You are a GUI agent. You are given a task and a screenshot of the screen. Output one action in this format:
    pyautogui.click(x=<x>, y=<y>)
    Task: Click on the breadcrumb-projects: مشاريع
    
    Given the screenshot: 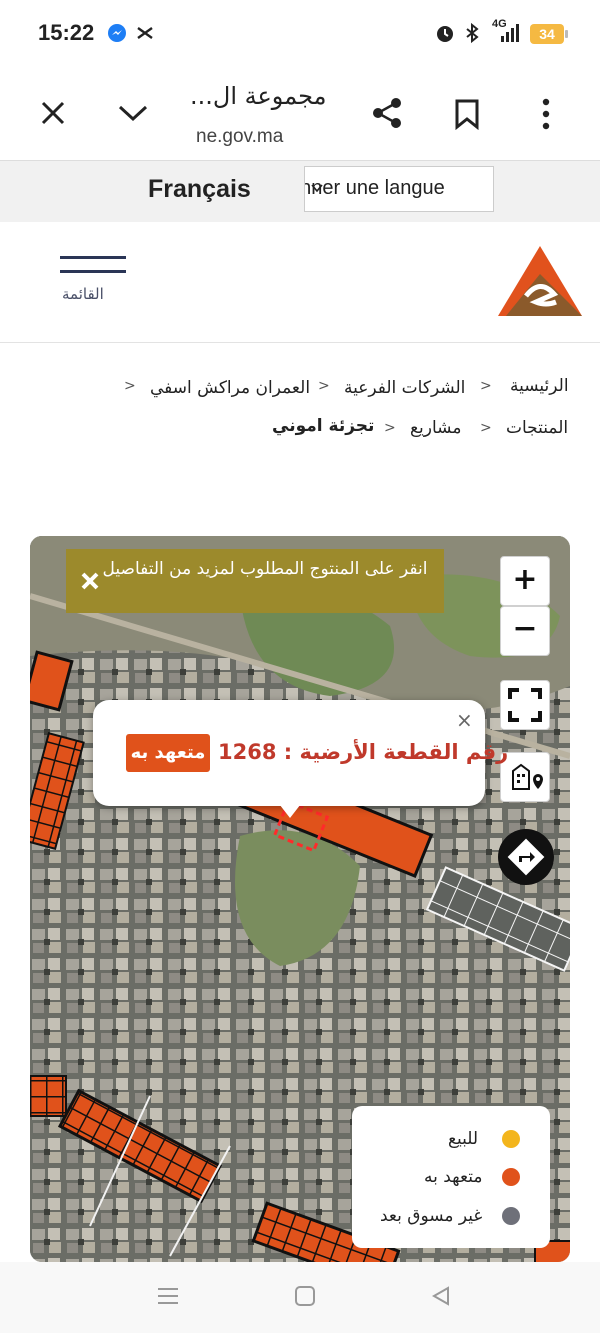 What is the action you would take?
    pyautogui.click(x=435, y=428)
    